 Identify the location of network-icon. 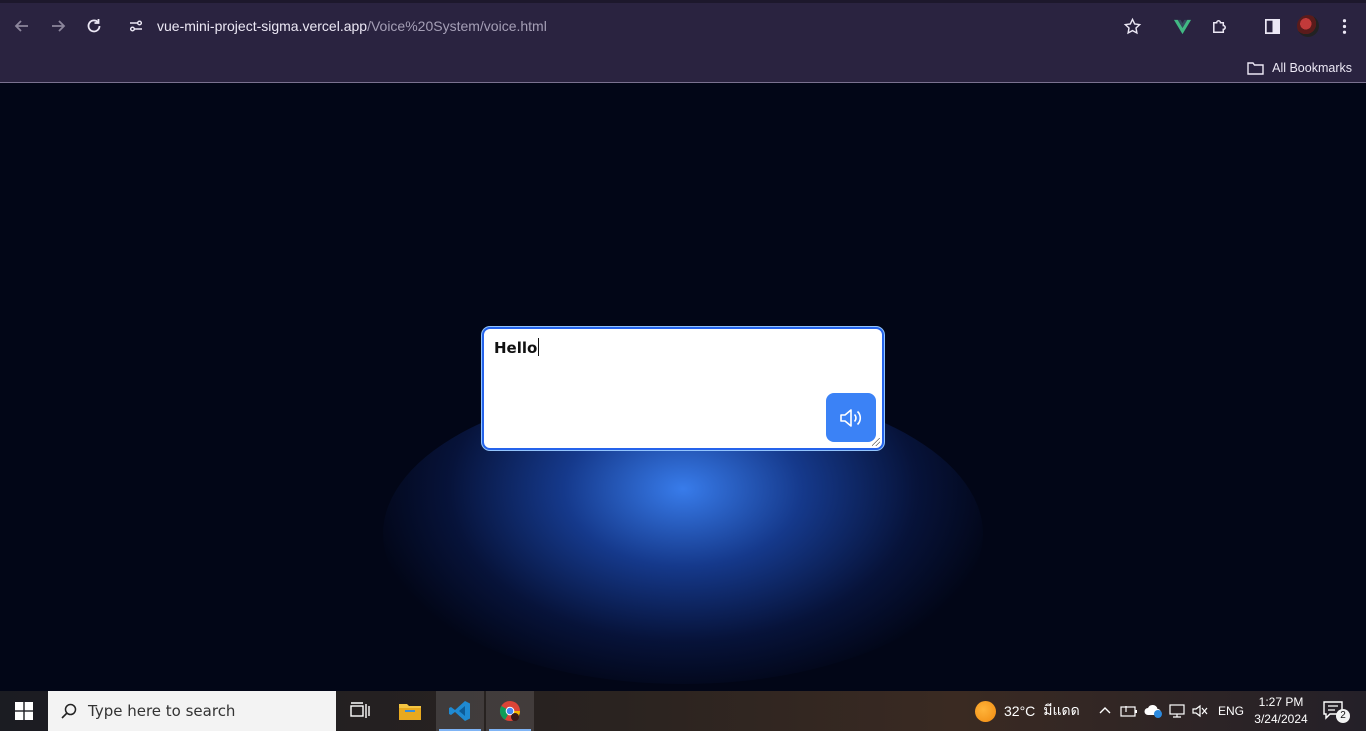
(1177, 711).